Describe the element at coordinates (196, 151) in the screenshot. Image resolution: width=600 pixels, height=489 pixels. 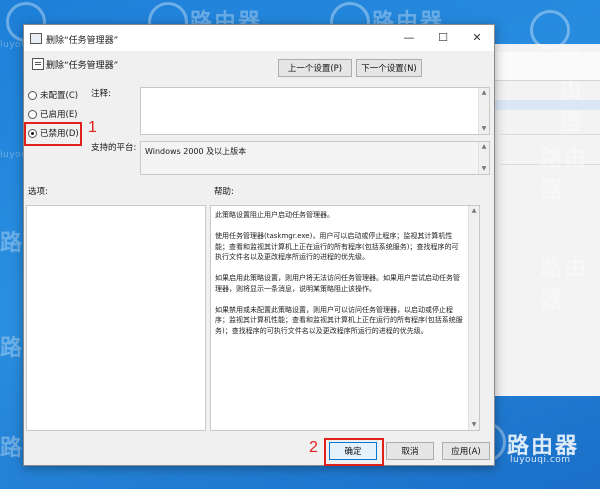
I see `supported-platform-value: Windows 2000 及以上版本` at that location.